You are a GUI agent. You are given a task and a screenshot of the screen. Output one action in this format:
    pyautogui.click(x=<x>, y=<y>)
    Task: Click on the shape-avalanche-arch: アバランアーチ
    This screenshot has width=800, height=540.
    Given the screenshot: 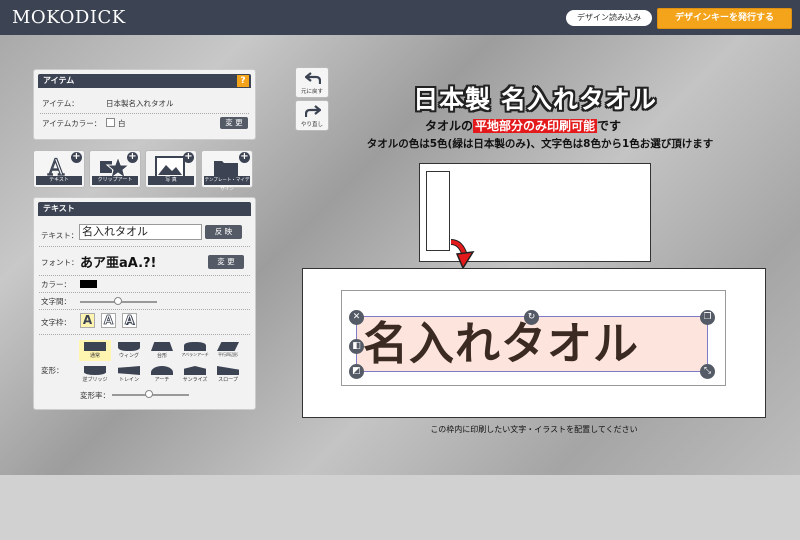 What is the action you would take?
    pyautogui.click(x=195, y=350)
    